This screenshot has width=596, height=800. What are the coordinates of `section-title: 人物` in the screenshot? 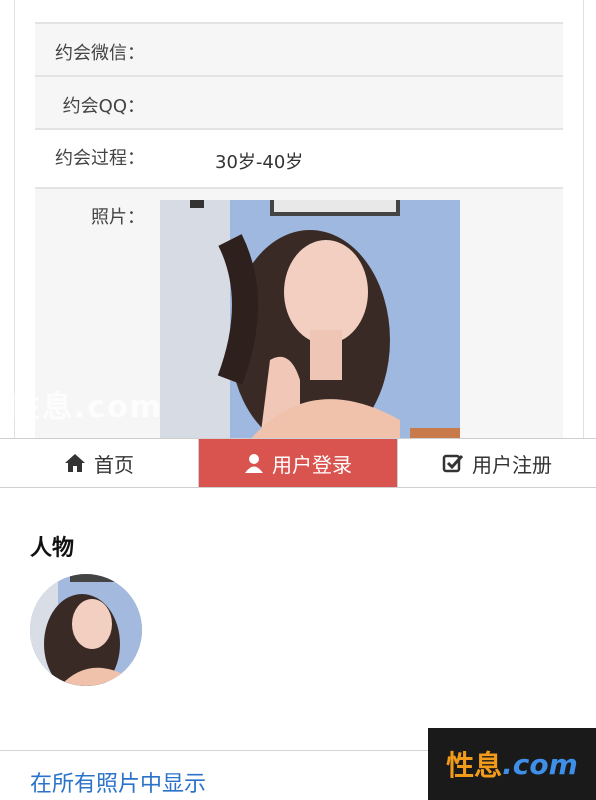 It's located at (52, 548).